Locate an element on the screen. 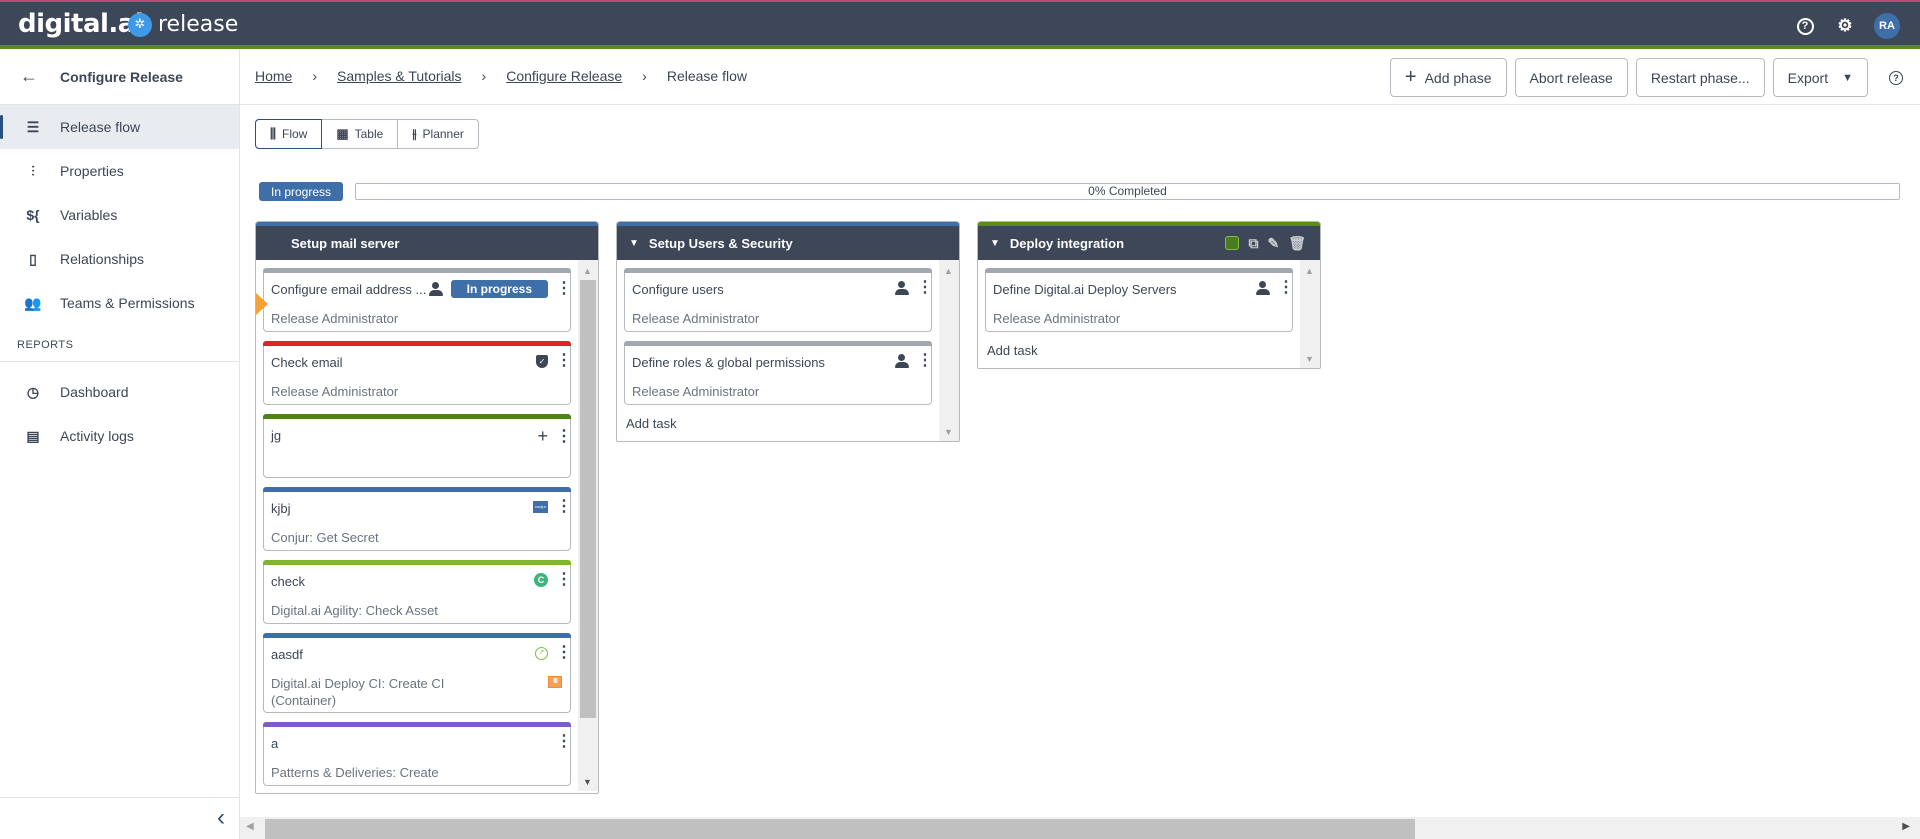 This screenshot has width=1920, height=839. collapse-sidebar-button: ‹ is located at coordinates (119, 818).